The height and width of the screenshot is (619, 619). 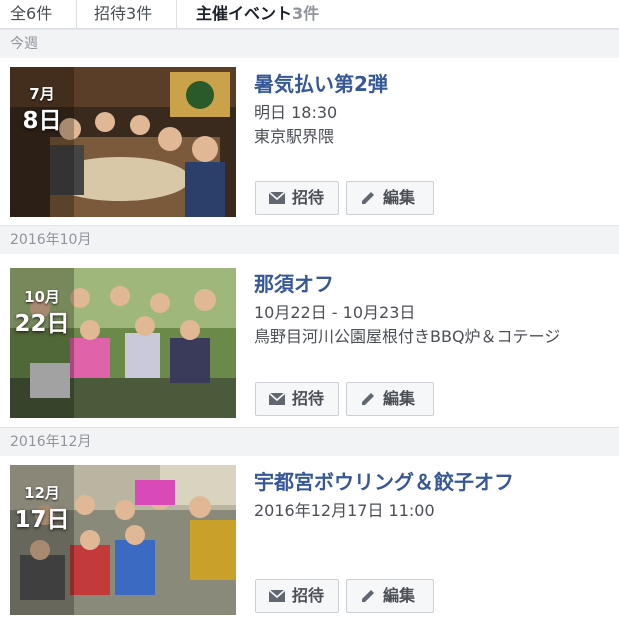 I want to click on date-overlay: 7月 8日, so click(x=42, y=142).